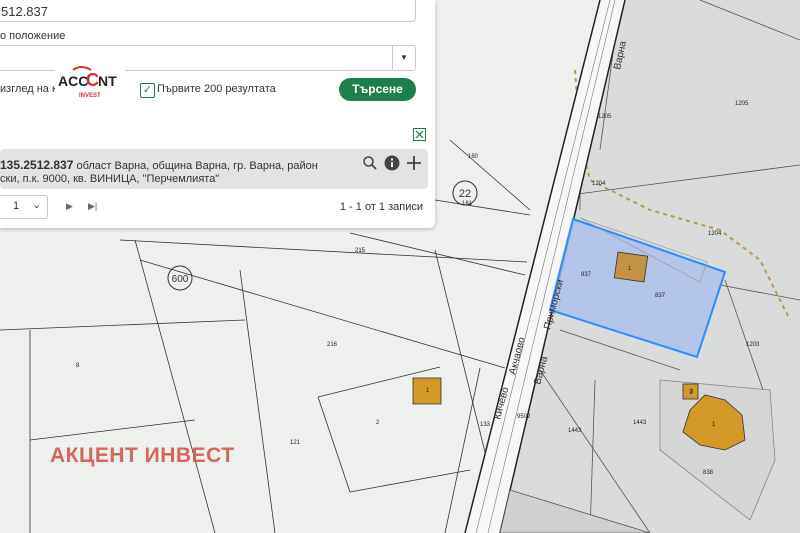  What do you see at coordinates (92, 206) in the screenshot?
I see `last-page-icon: ▶|` at bounding box center [92, 206].